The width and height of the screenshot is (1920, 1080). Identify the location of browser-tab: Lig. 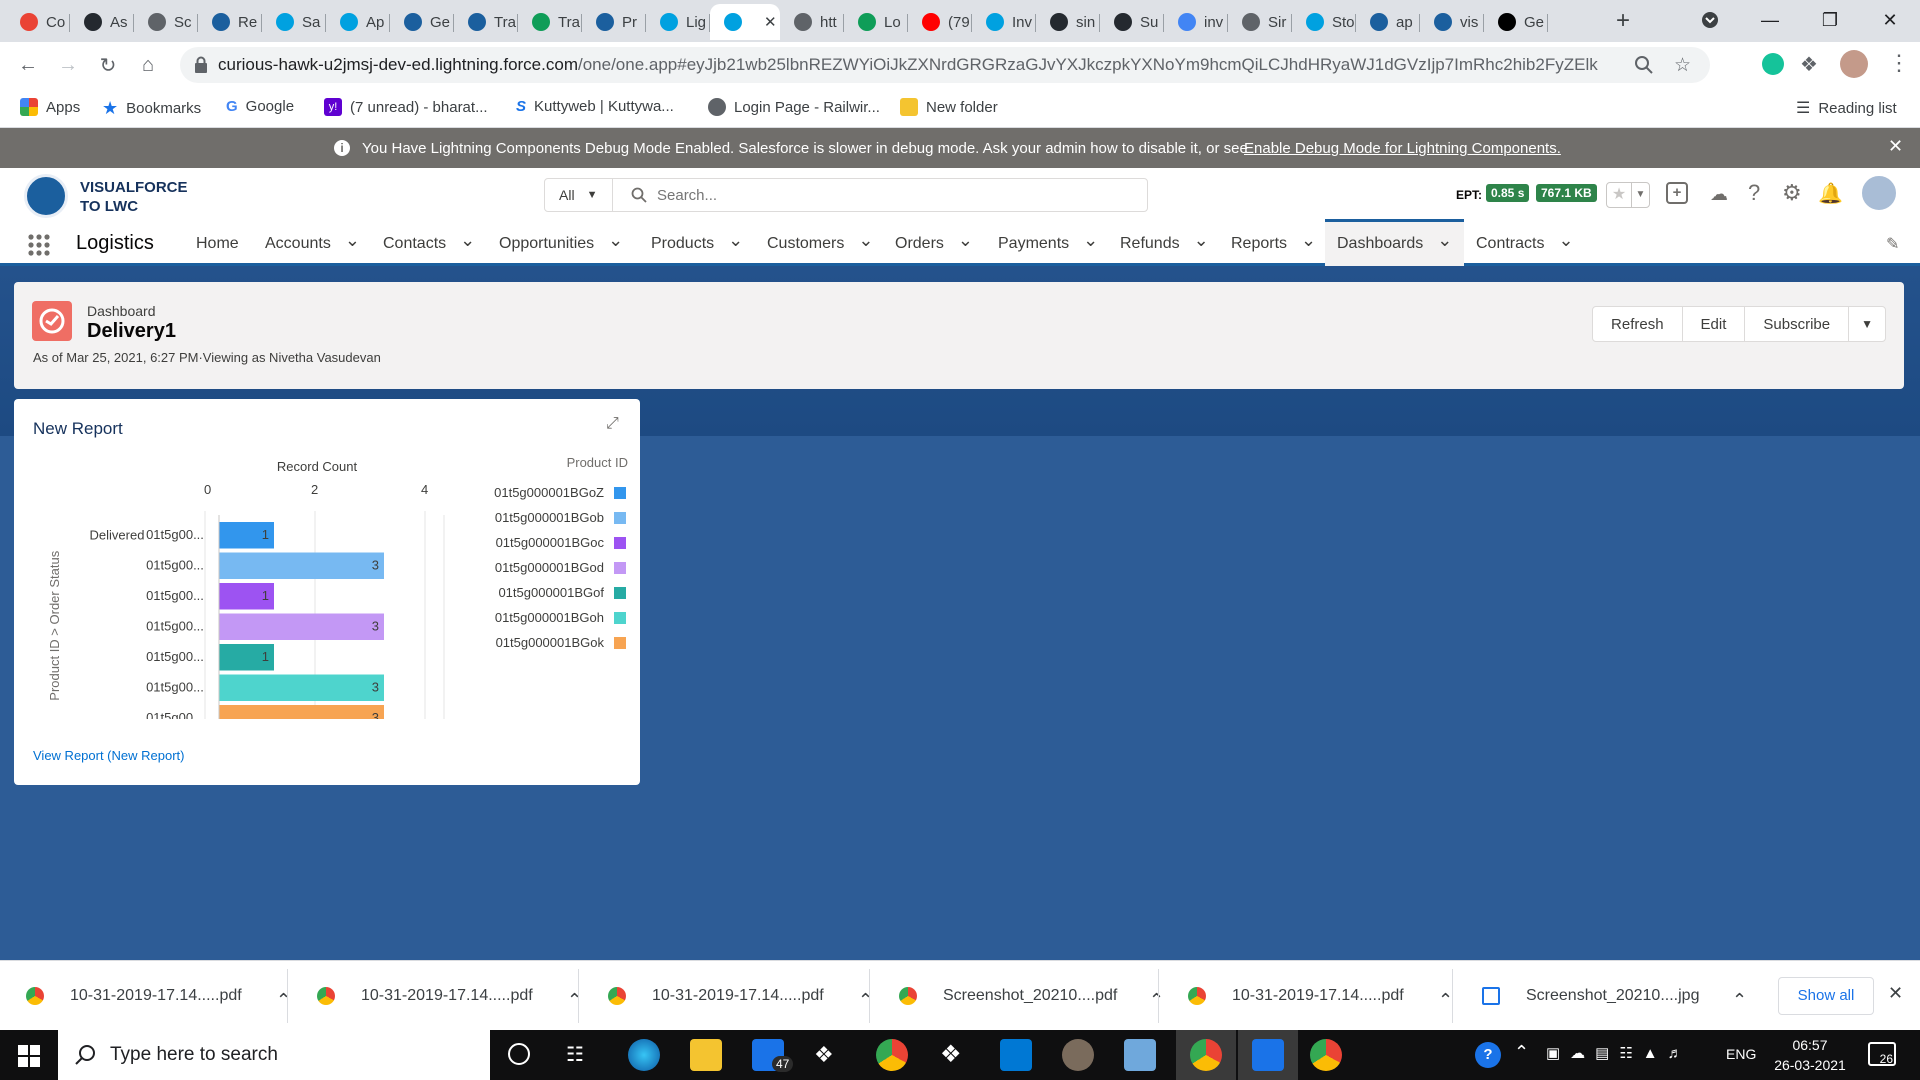
(678, 22).